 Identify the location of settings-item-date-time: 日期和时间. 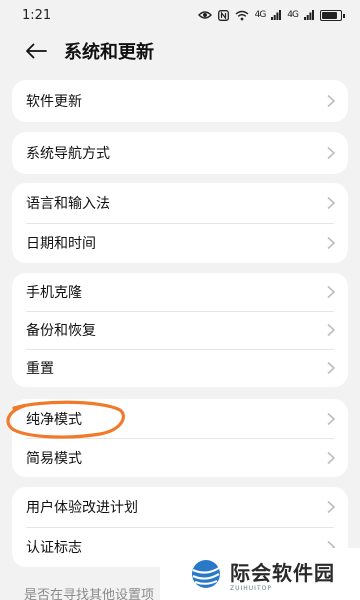
(180, 243).